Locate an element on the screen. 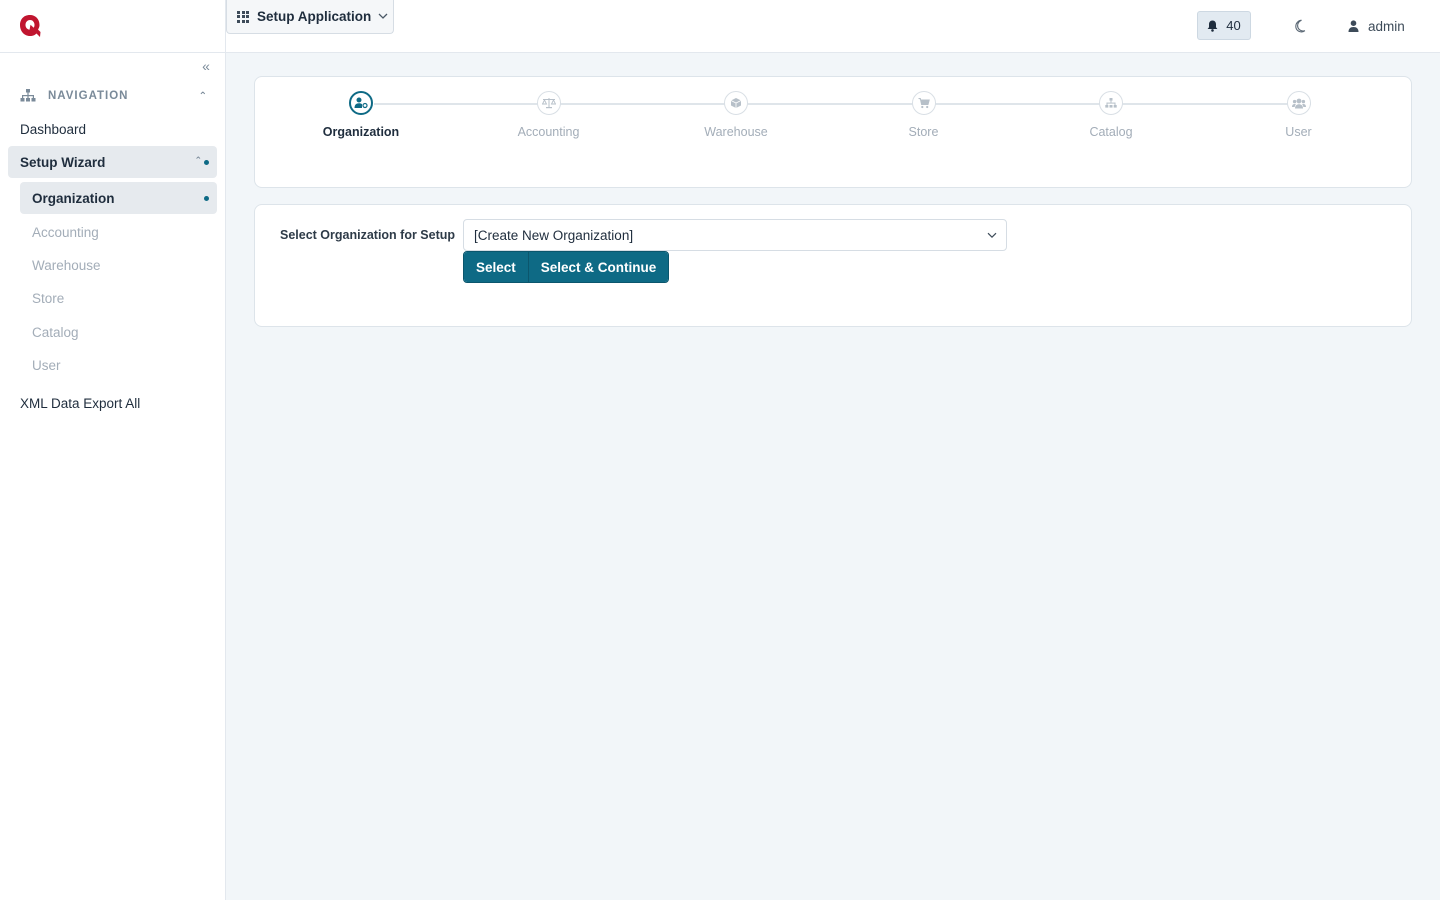  user-name: admin is located at coordinates (1386, 26).